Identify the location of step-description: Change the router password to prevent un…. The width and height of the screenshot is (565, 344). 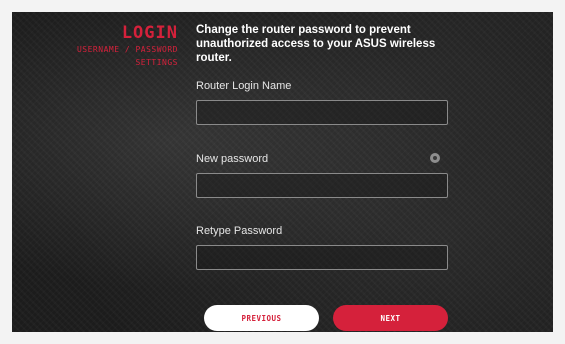
(316, 44).